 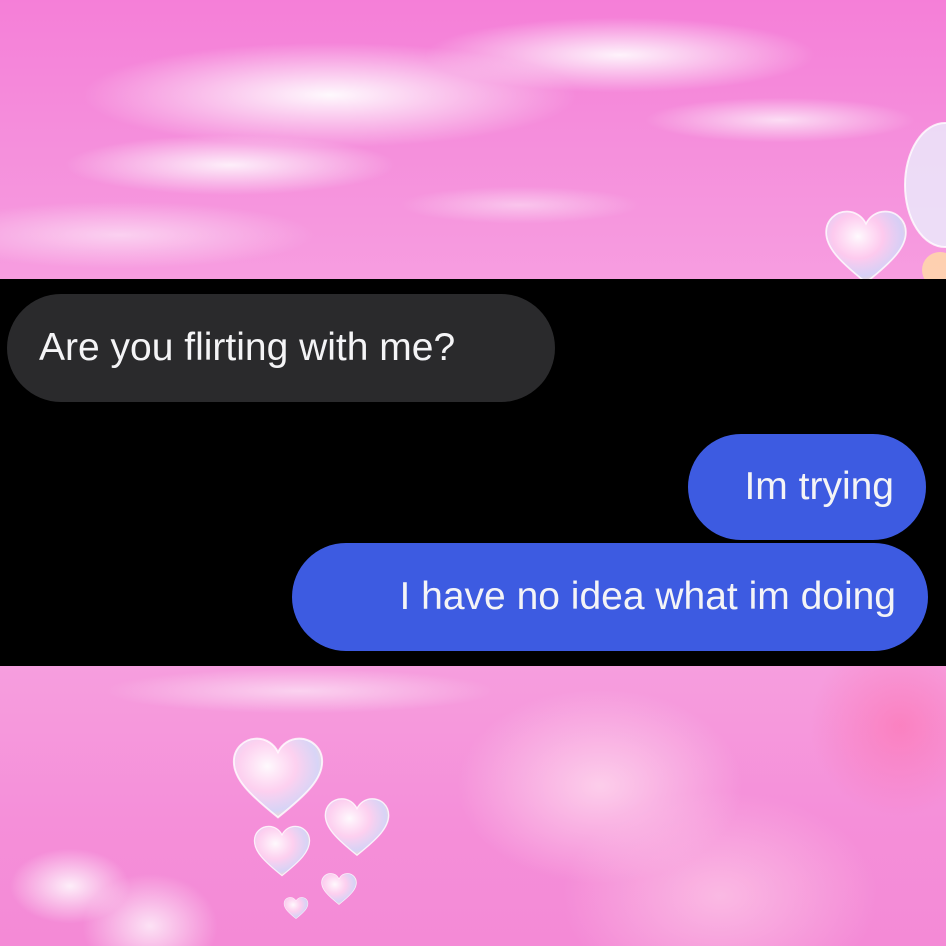 I want to click on incoming-message-bubble: Are you flirting with me?, so click(x=281, y=348).